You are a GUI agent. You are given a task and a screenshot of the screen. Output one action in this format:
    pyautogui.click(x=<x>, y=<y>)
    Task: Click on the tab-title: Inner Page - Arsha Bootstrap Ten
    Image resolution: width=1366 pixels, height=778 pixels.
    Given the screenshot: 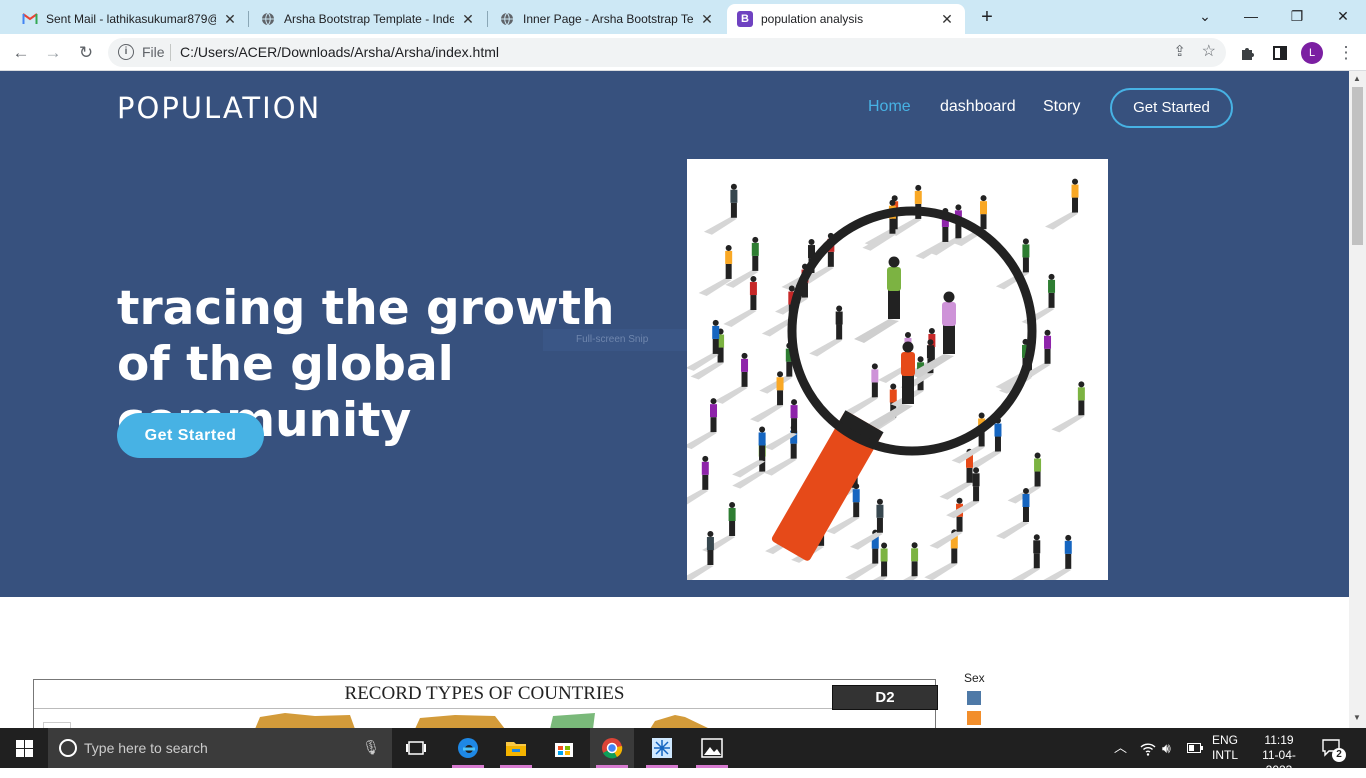 What is the action you would take?
    pyautogui.click(x=608, y=19)
    